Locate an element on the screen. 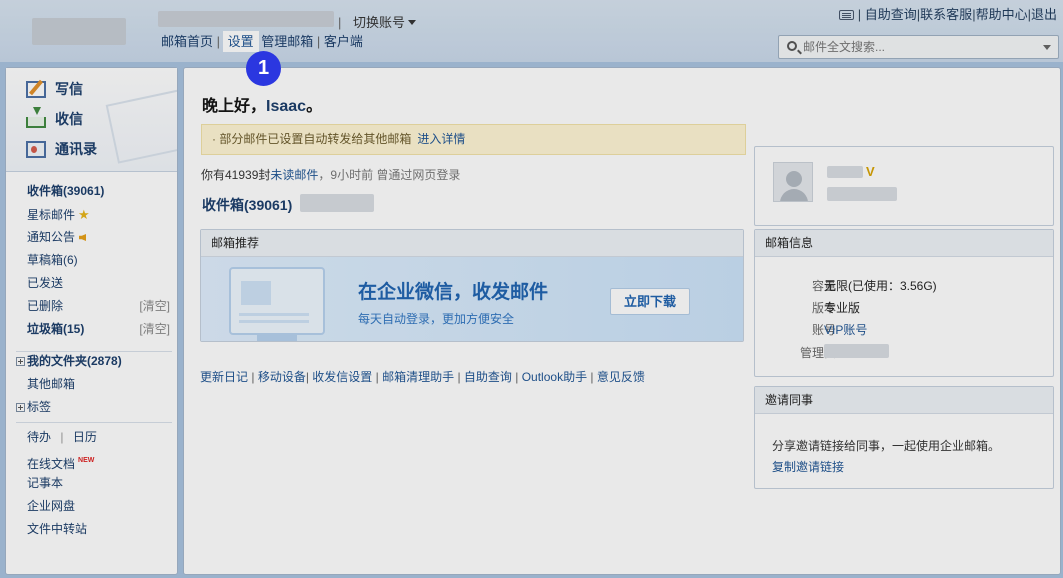 Image resolution: width=1063 pixels, height=578 pixels. switch-account-menu: | 切换账号 is located at coordinates (377, 21).